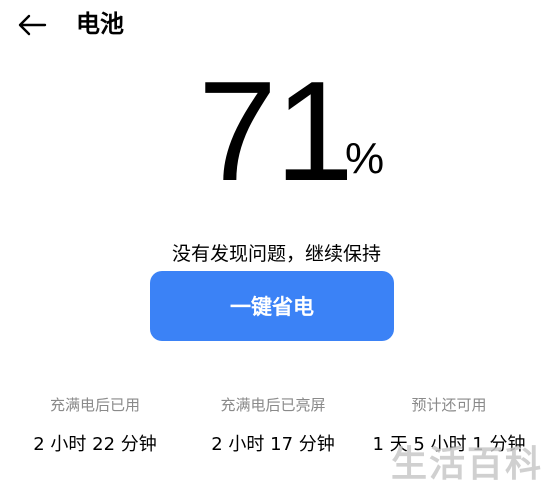 The image size is (553, 491). What do you see at coordinates (95, 425) in the screenshot?
I see `stat-used-since-full-charge: 充满电后已用 2 小时 22 分钟` at bounding box center [95, 425].